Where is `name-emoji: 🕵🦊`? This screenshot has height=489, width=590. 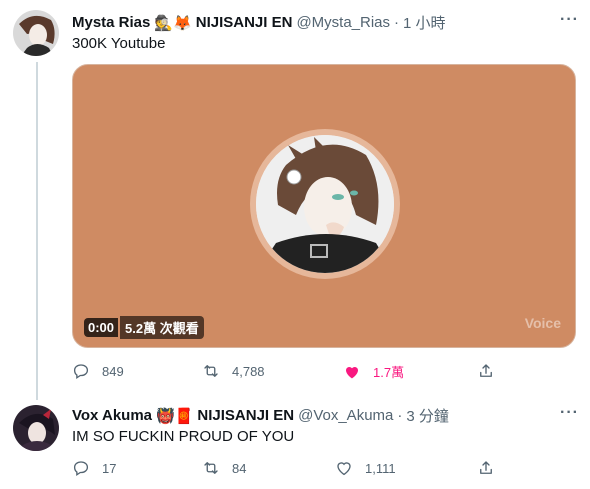 name-emoji: 🕵🦊 is located at coordinates (173, 23).